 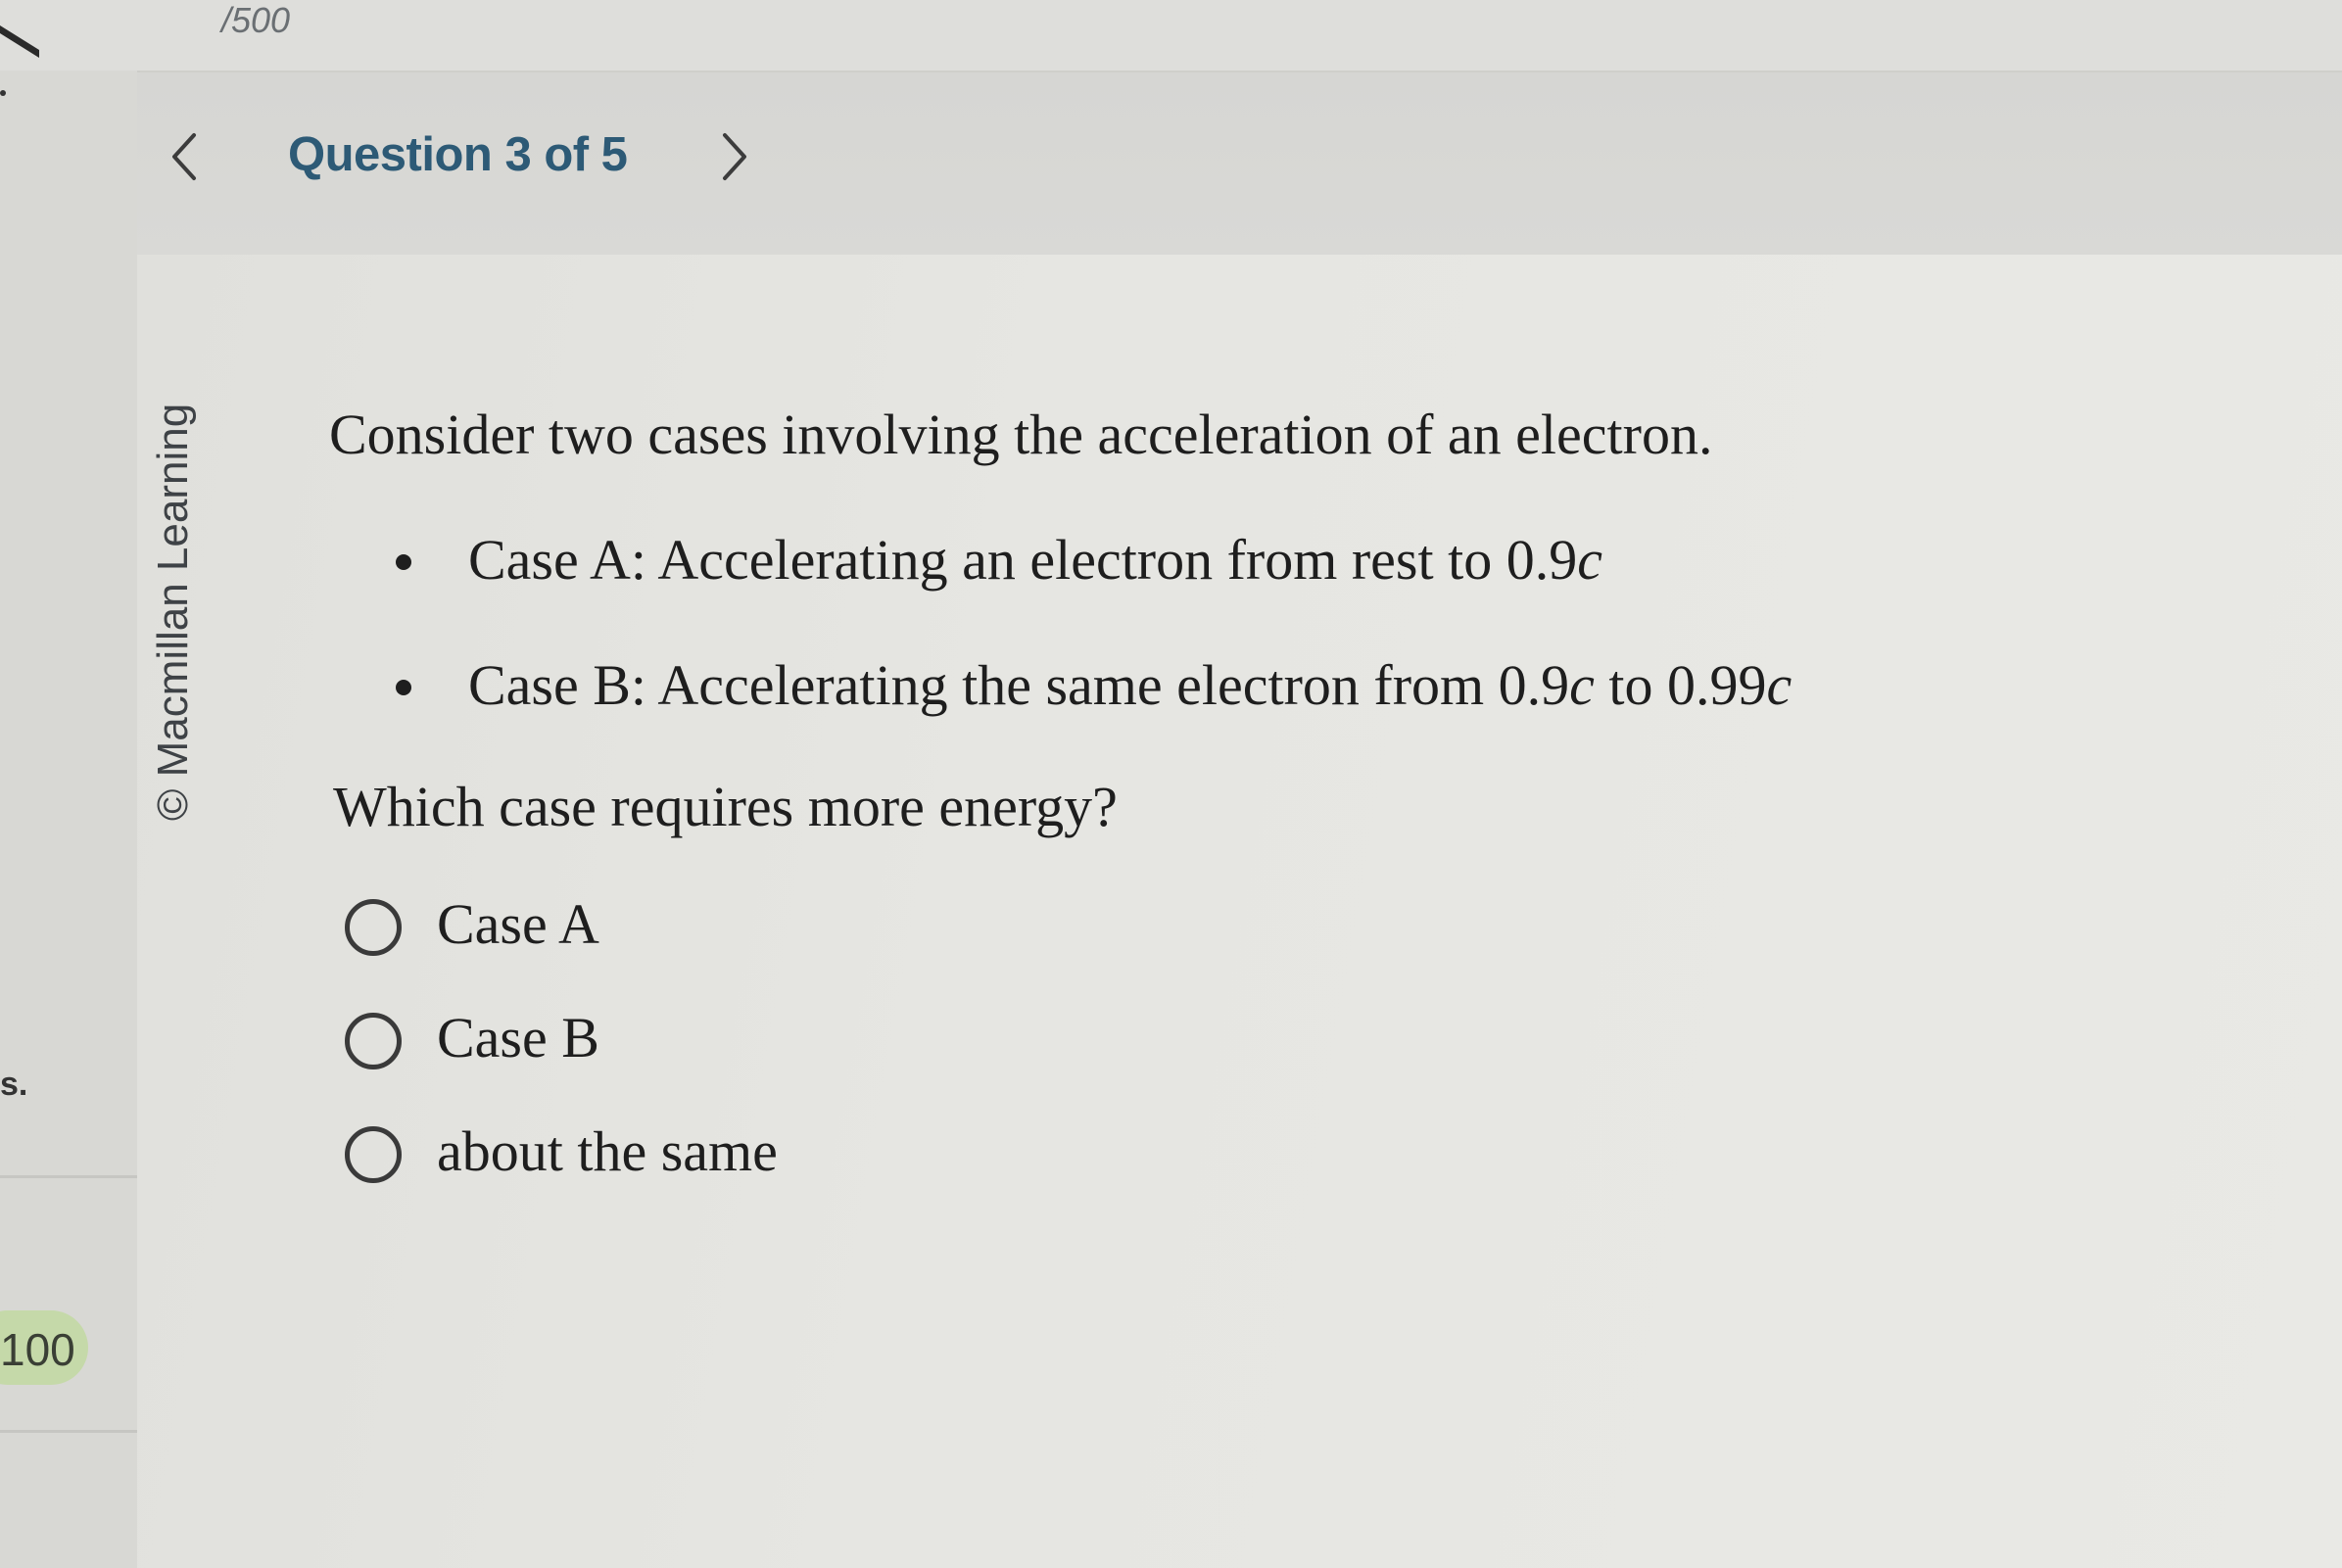 I want to click on corner-mark, so click(x=20, y=29).